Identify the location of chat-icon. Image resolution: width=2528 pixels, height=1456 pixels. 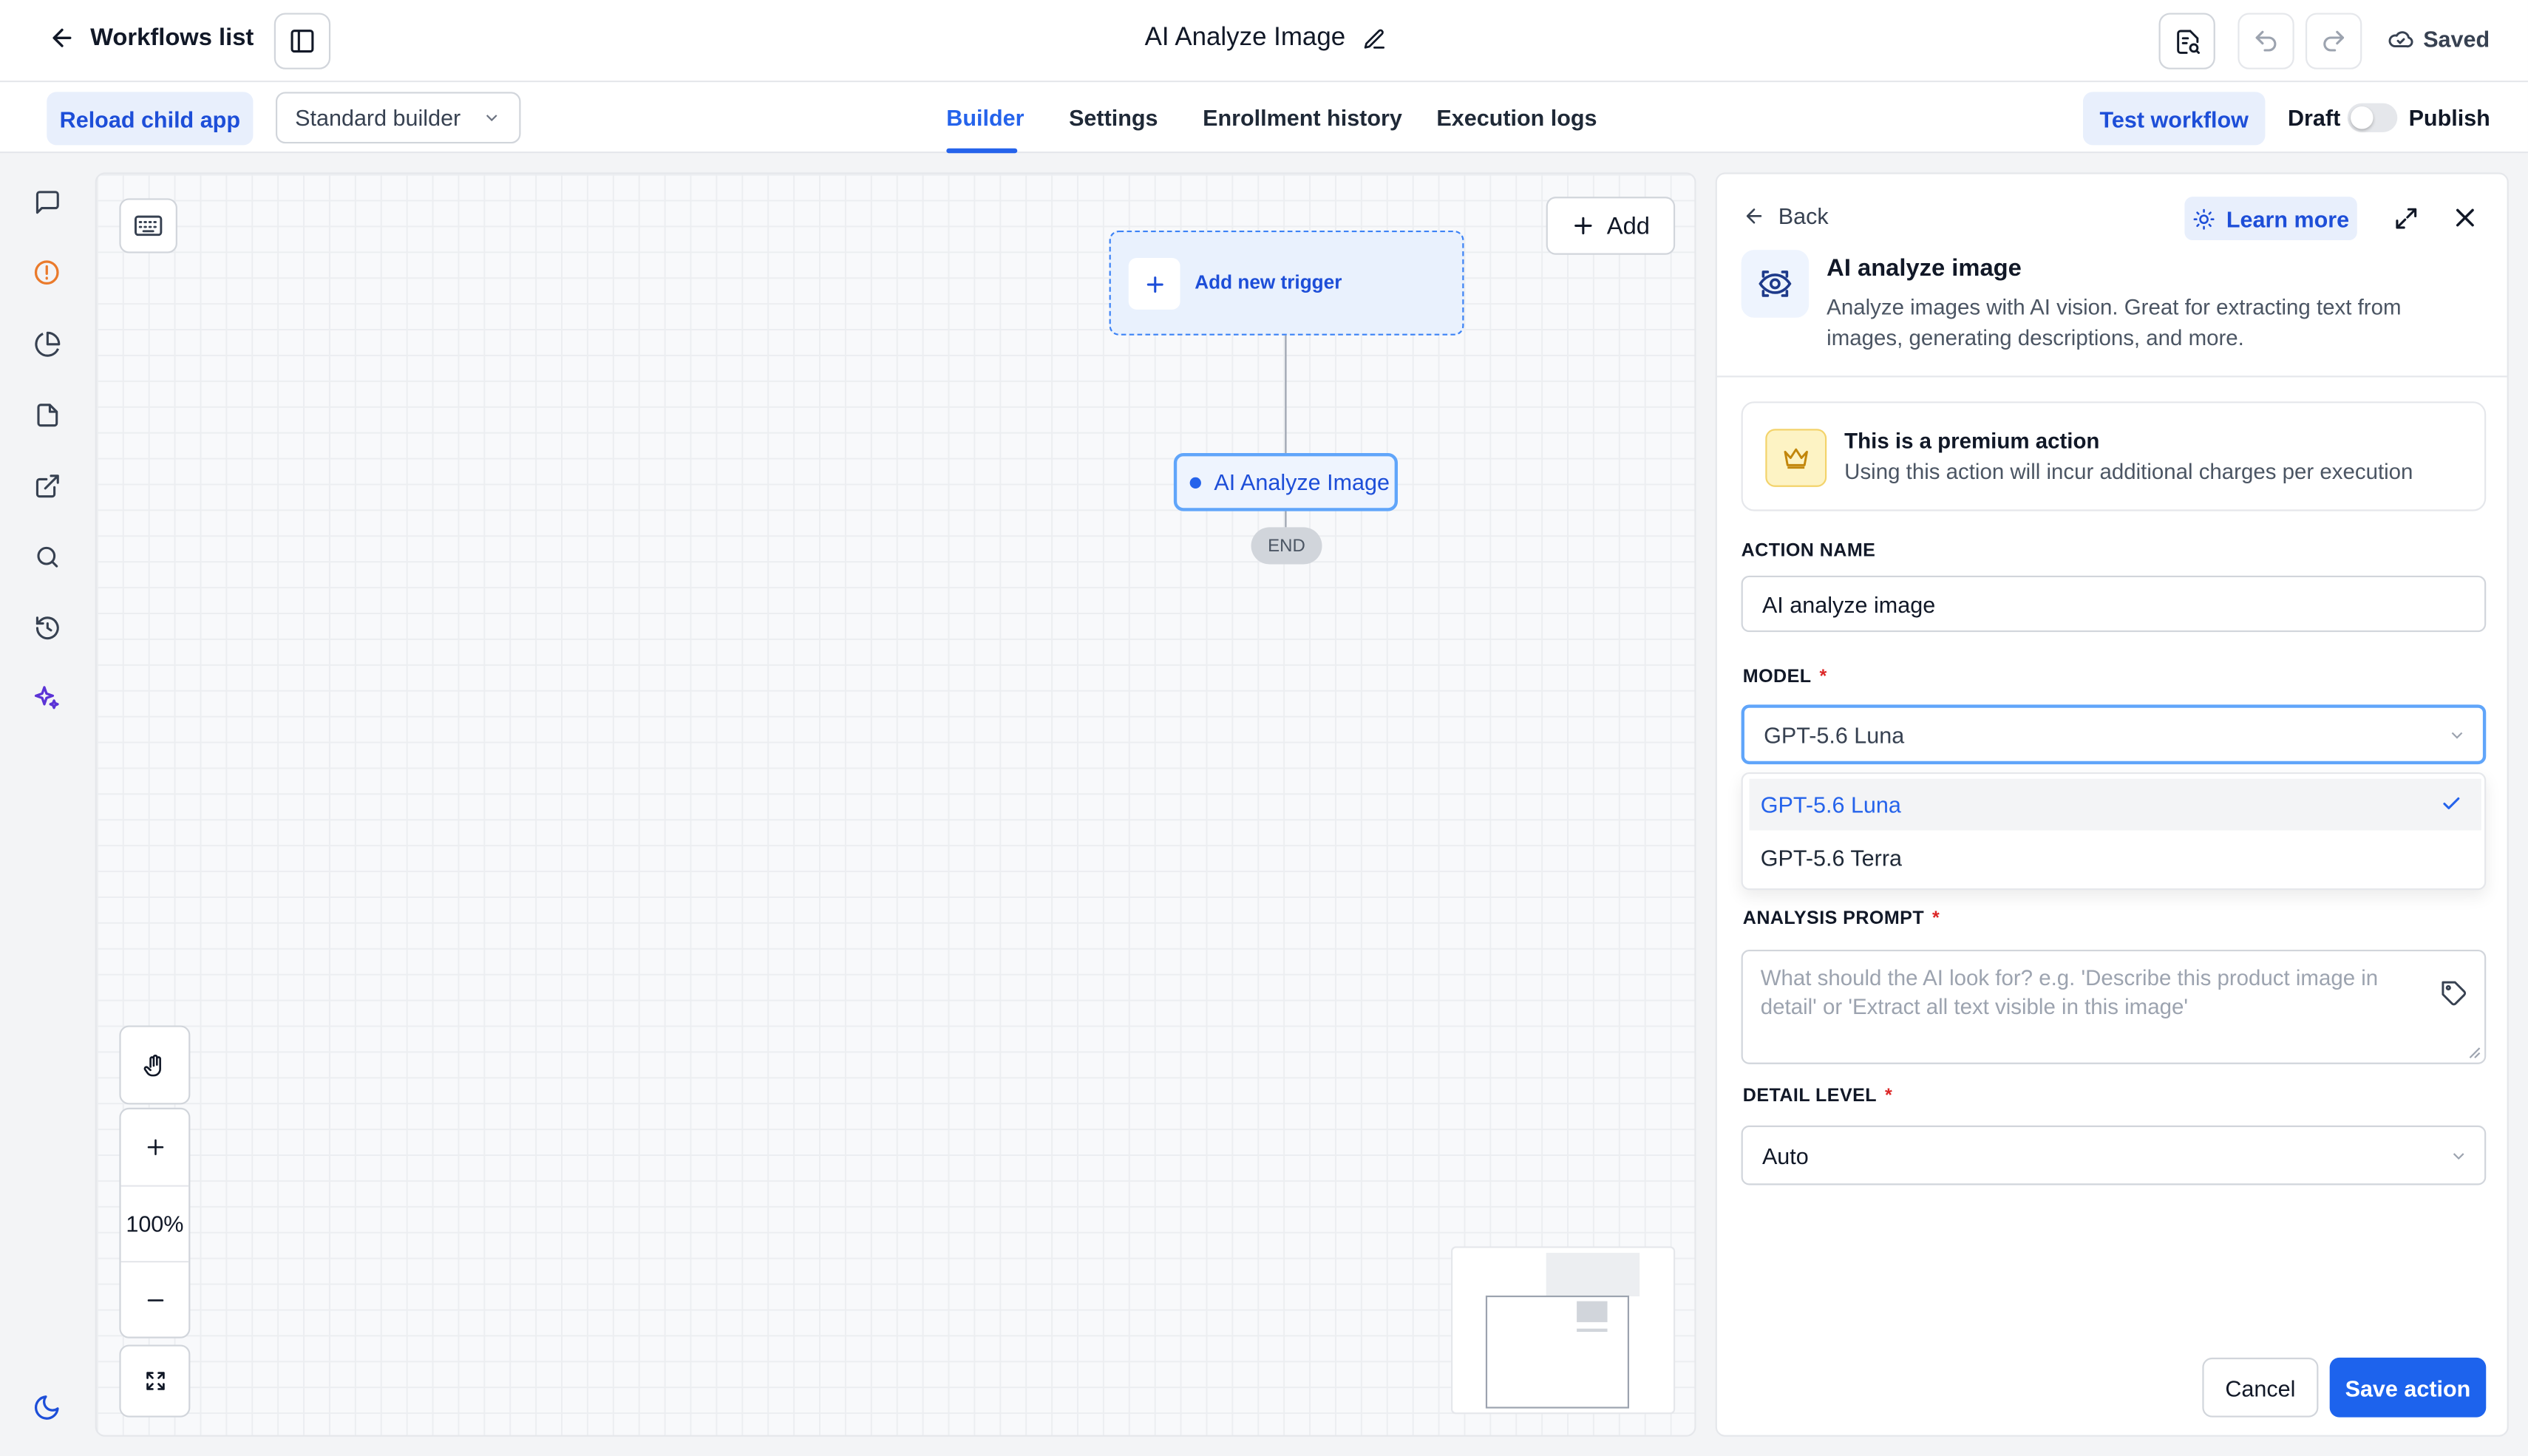
(47, 202).